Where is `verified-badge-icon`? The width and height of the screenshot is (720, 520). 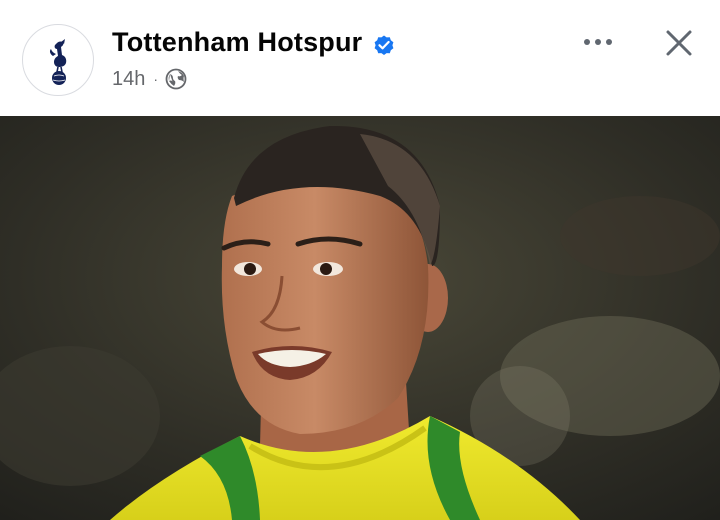
verified-badge-icon is located at coordinates (384, 45).